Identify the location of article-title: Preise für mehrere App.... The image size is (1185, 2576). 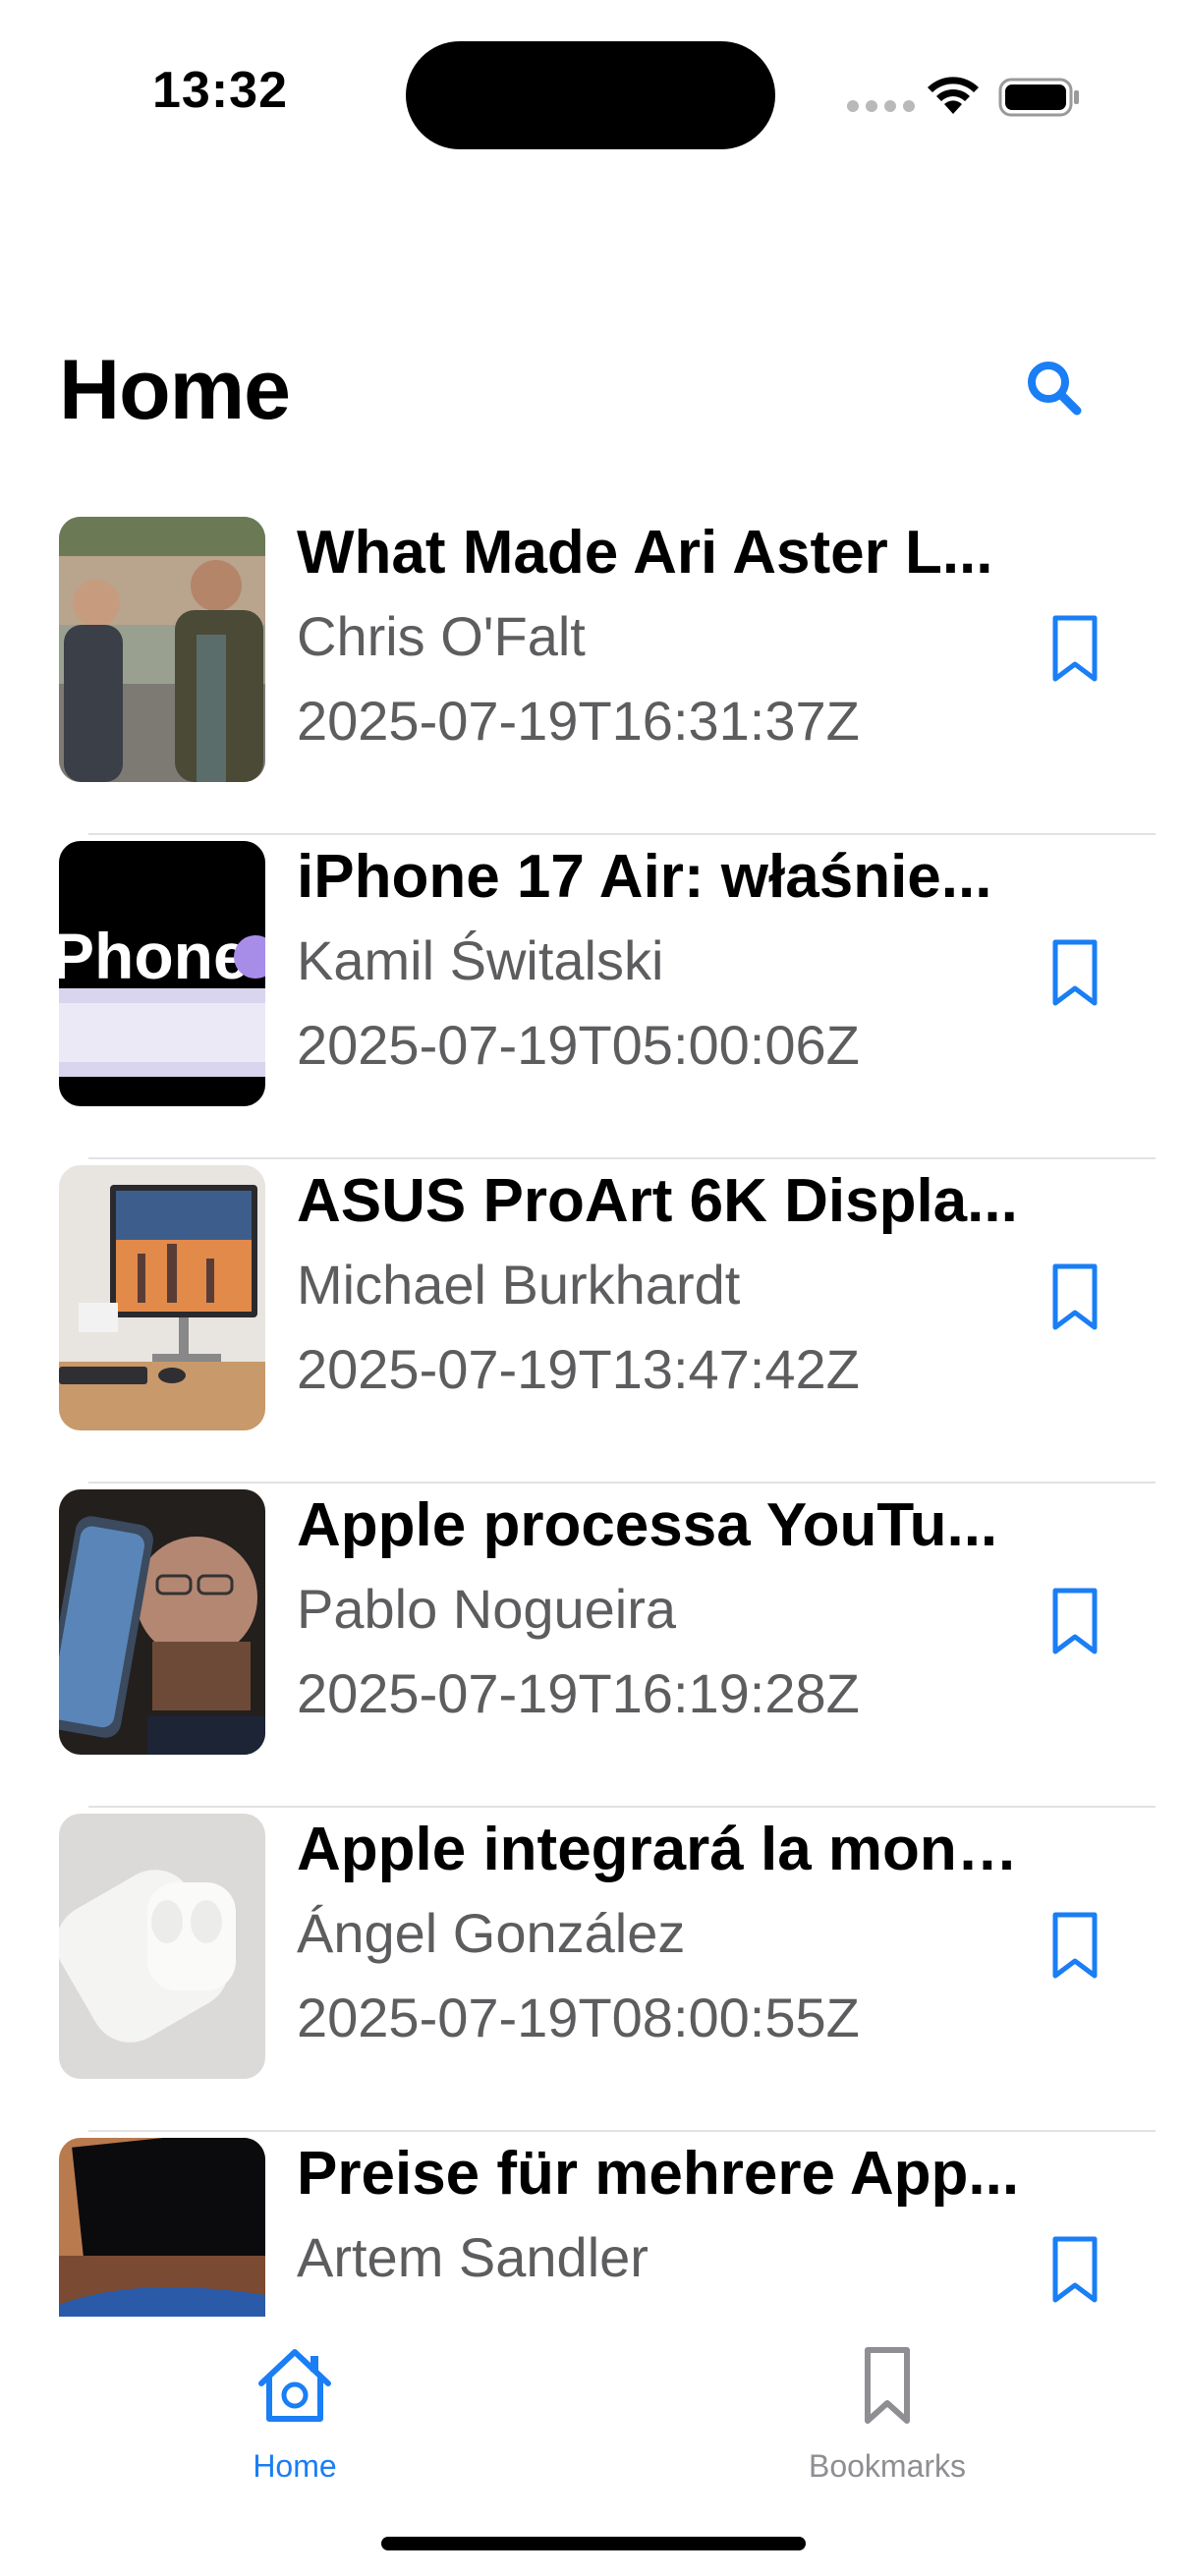
(658, 2175).